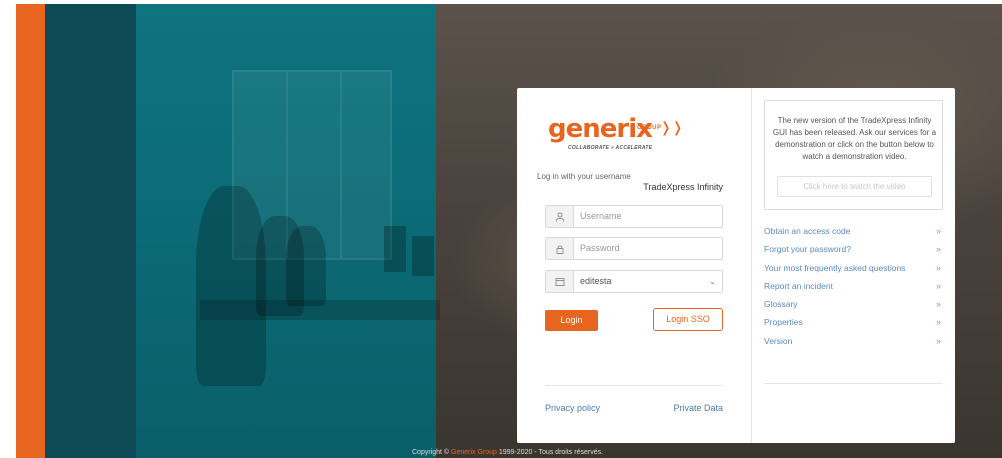 This screenshot has width=1002, height=458. Describe the element at coordinates (683, 187) in the screenshot. I see `product-name: TradeXpress Infinity` at that location.